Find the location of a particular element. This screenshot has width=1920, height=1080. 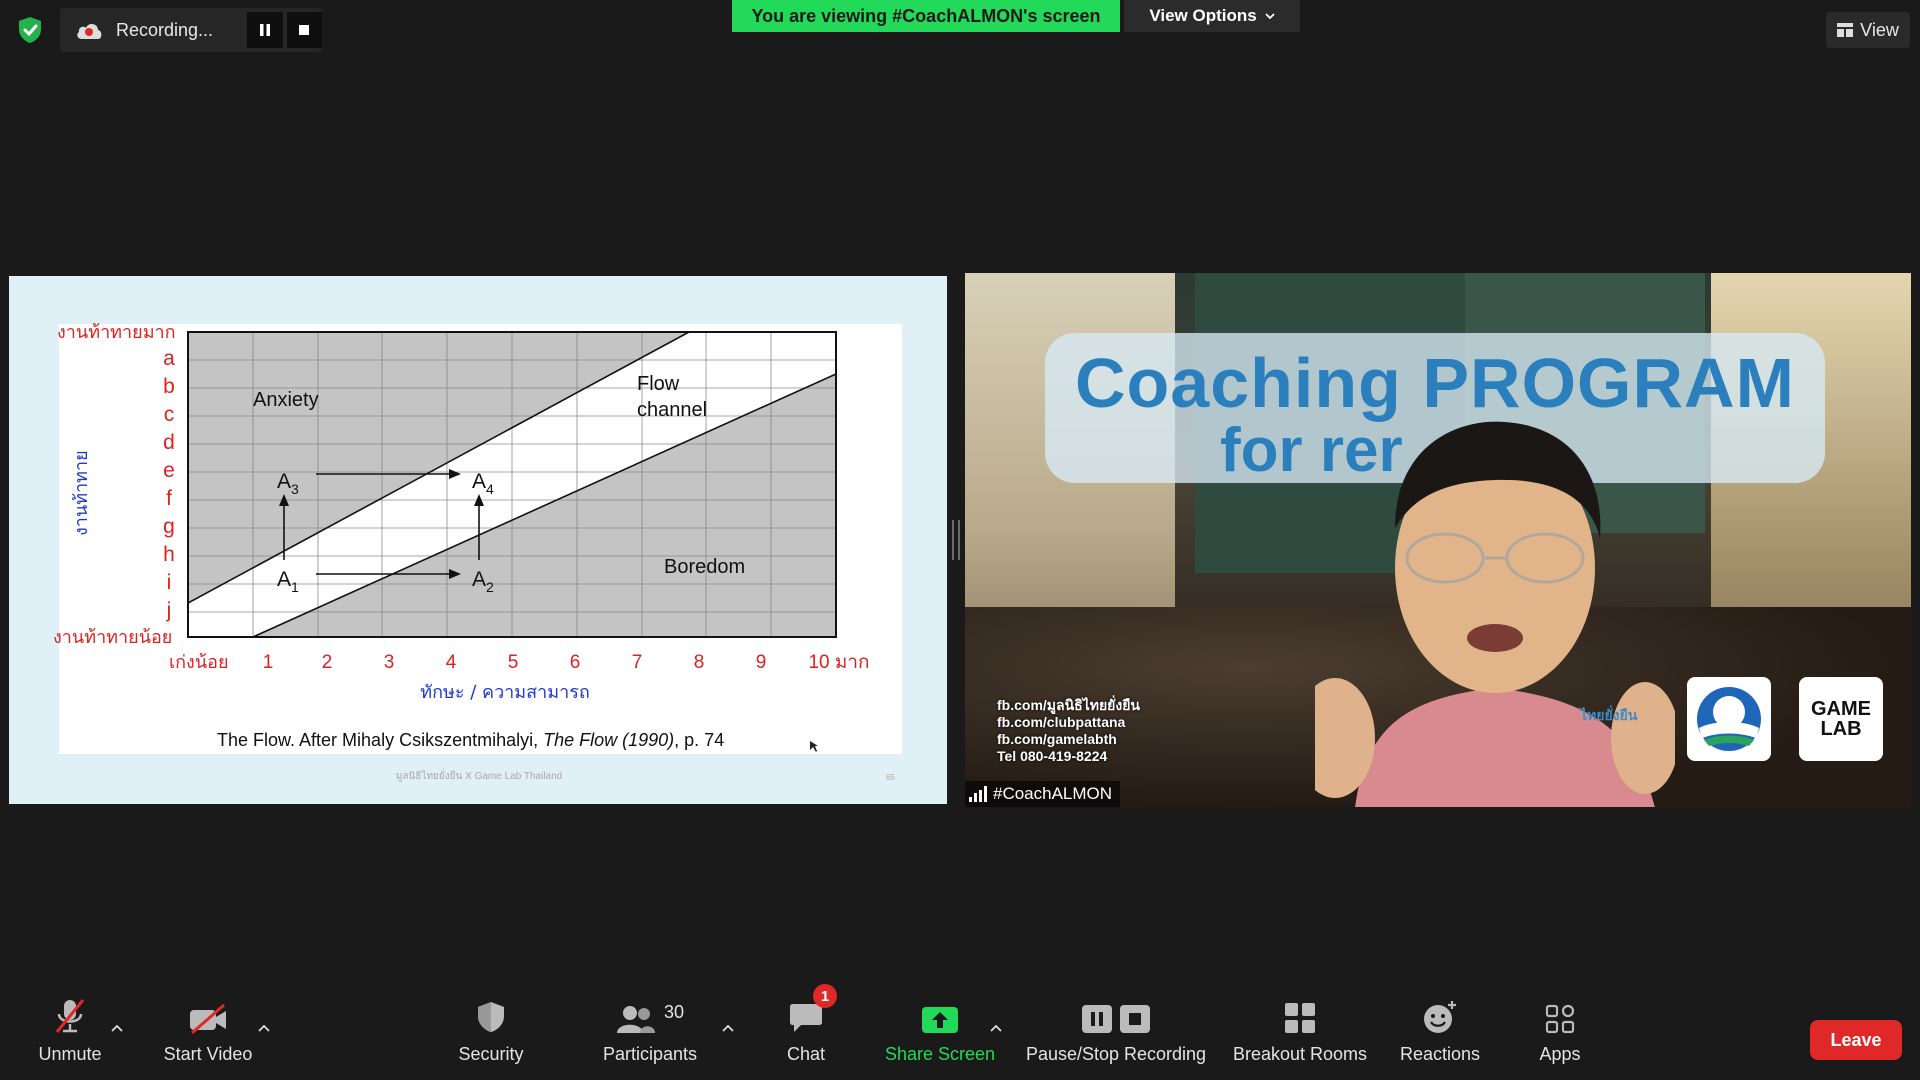

breakout-rooms-icon is located at coordinates (1300, 1018).